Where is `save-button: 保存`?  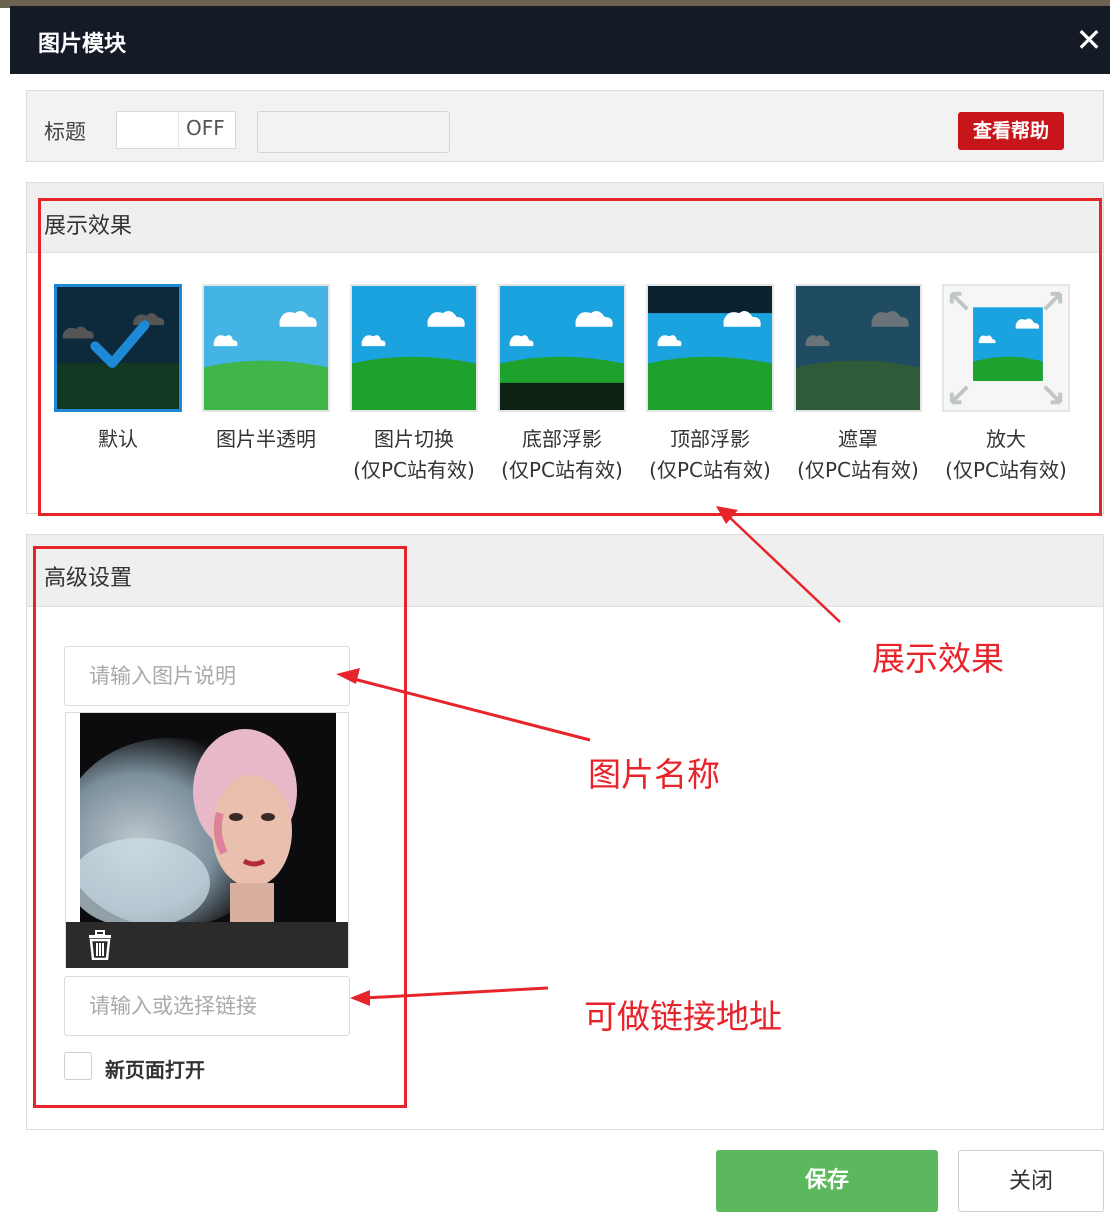 save-button: 保存 is located at coordinates (827, 1181).